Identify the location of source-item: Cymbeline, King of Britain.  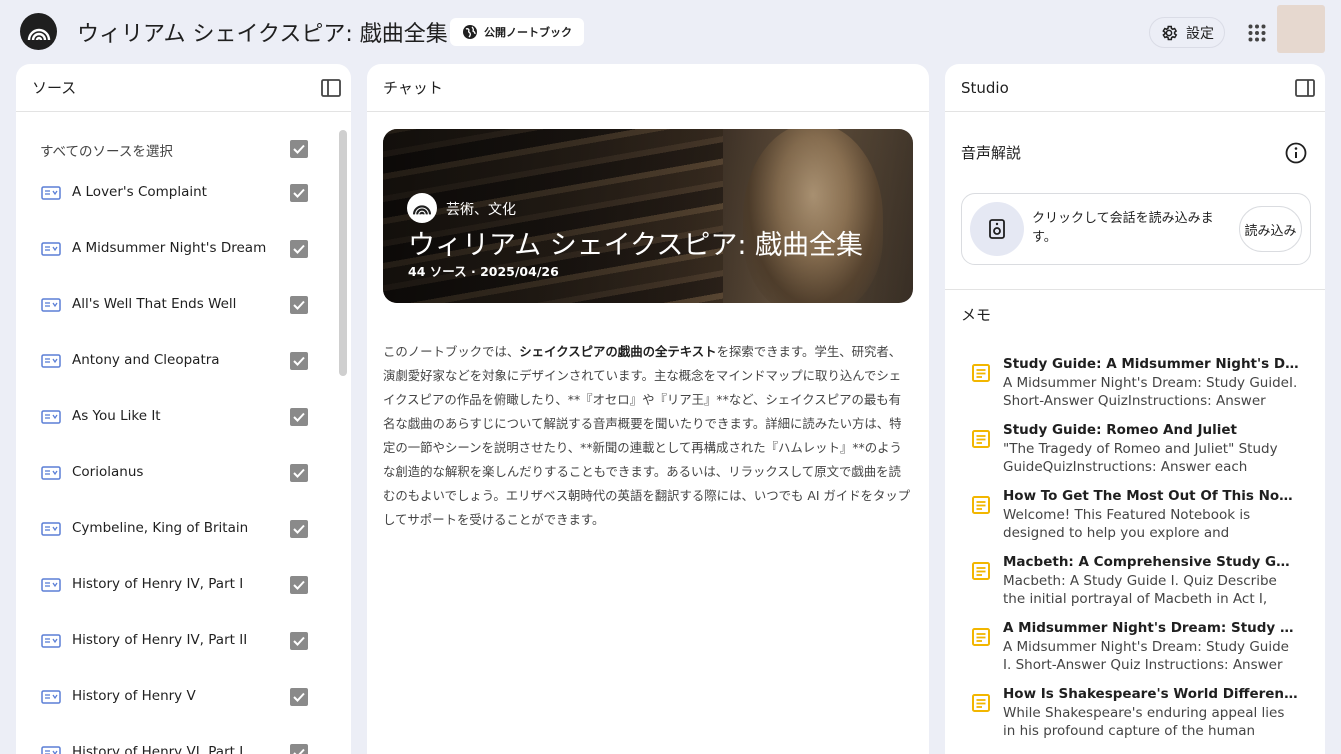
(176, 532).